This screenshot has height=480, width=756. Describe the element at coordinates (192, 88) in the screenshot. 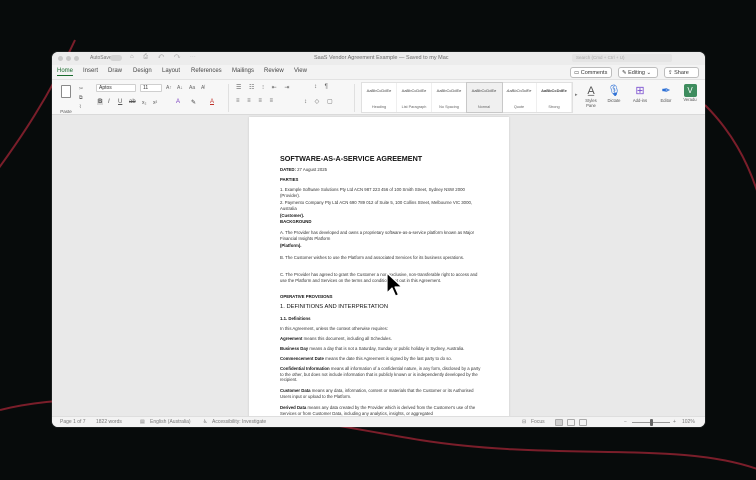

I see `change-case-icon: Aa` at that location.